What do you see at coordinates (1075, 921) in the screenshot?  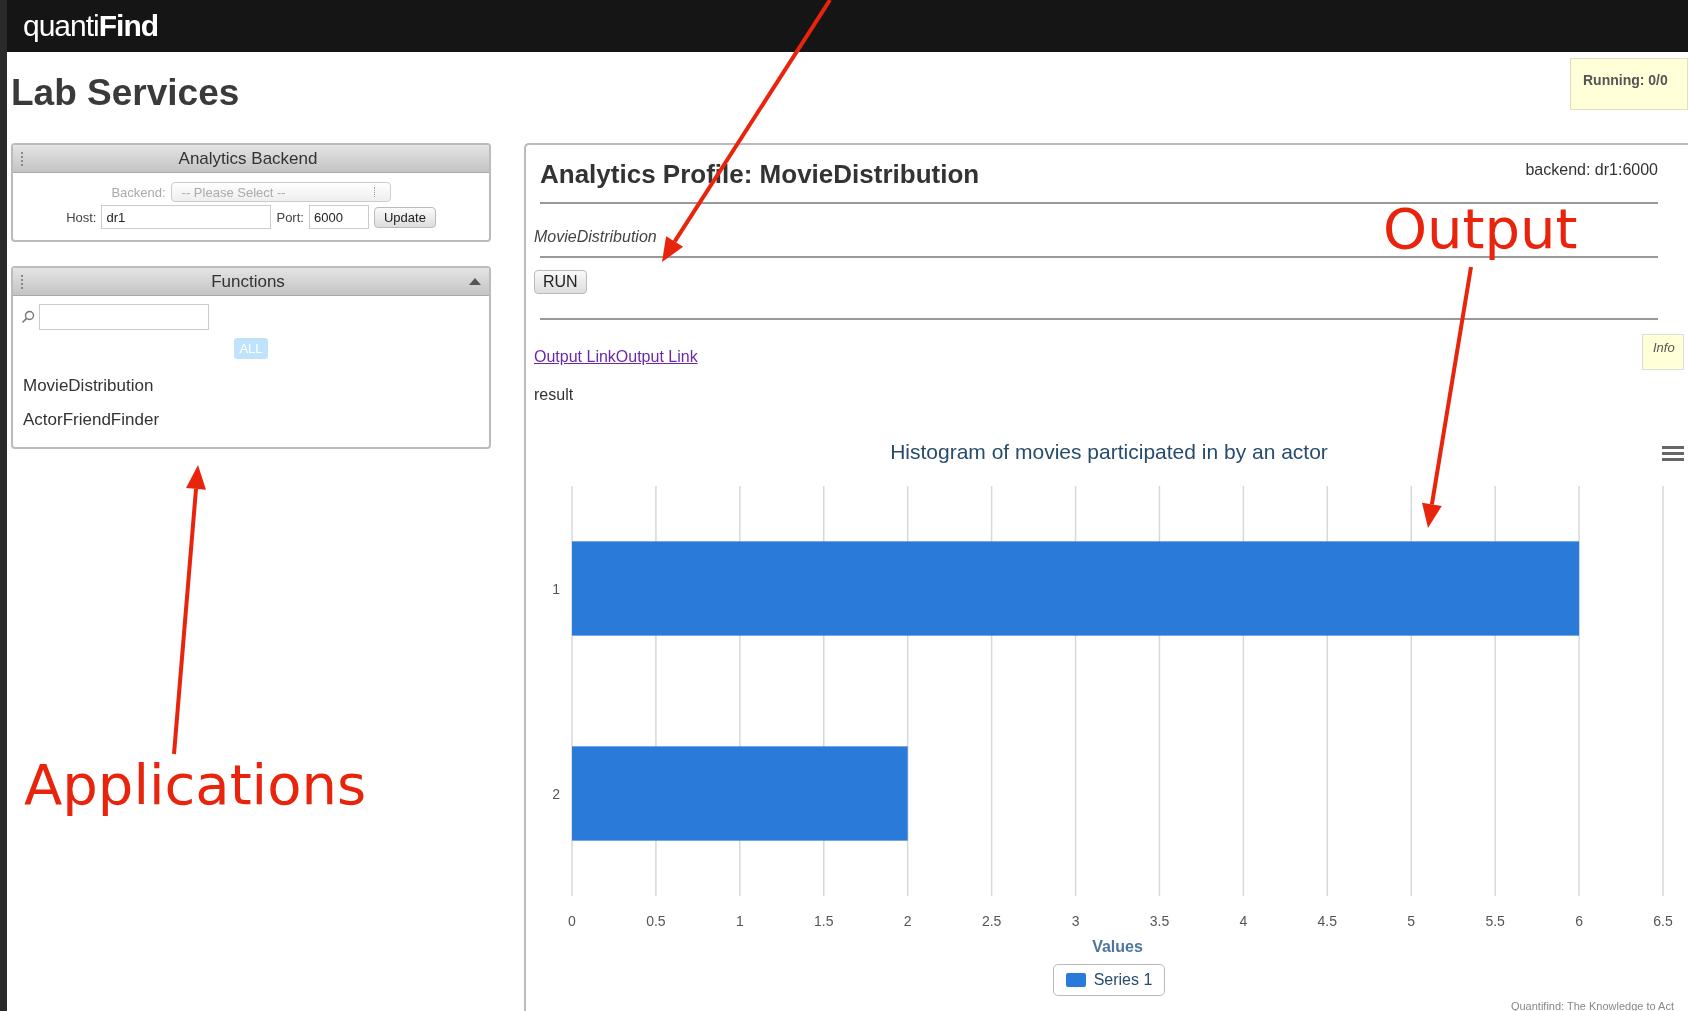 I see `tick-label: 3` at bounding box center [1075, 921].